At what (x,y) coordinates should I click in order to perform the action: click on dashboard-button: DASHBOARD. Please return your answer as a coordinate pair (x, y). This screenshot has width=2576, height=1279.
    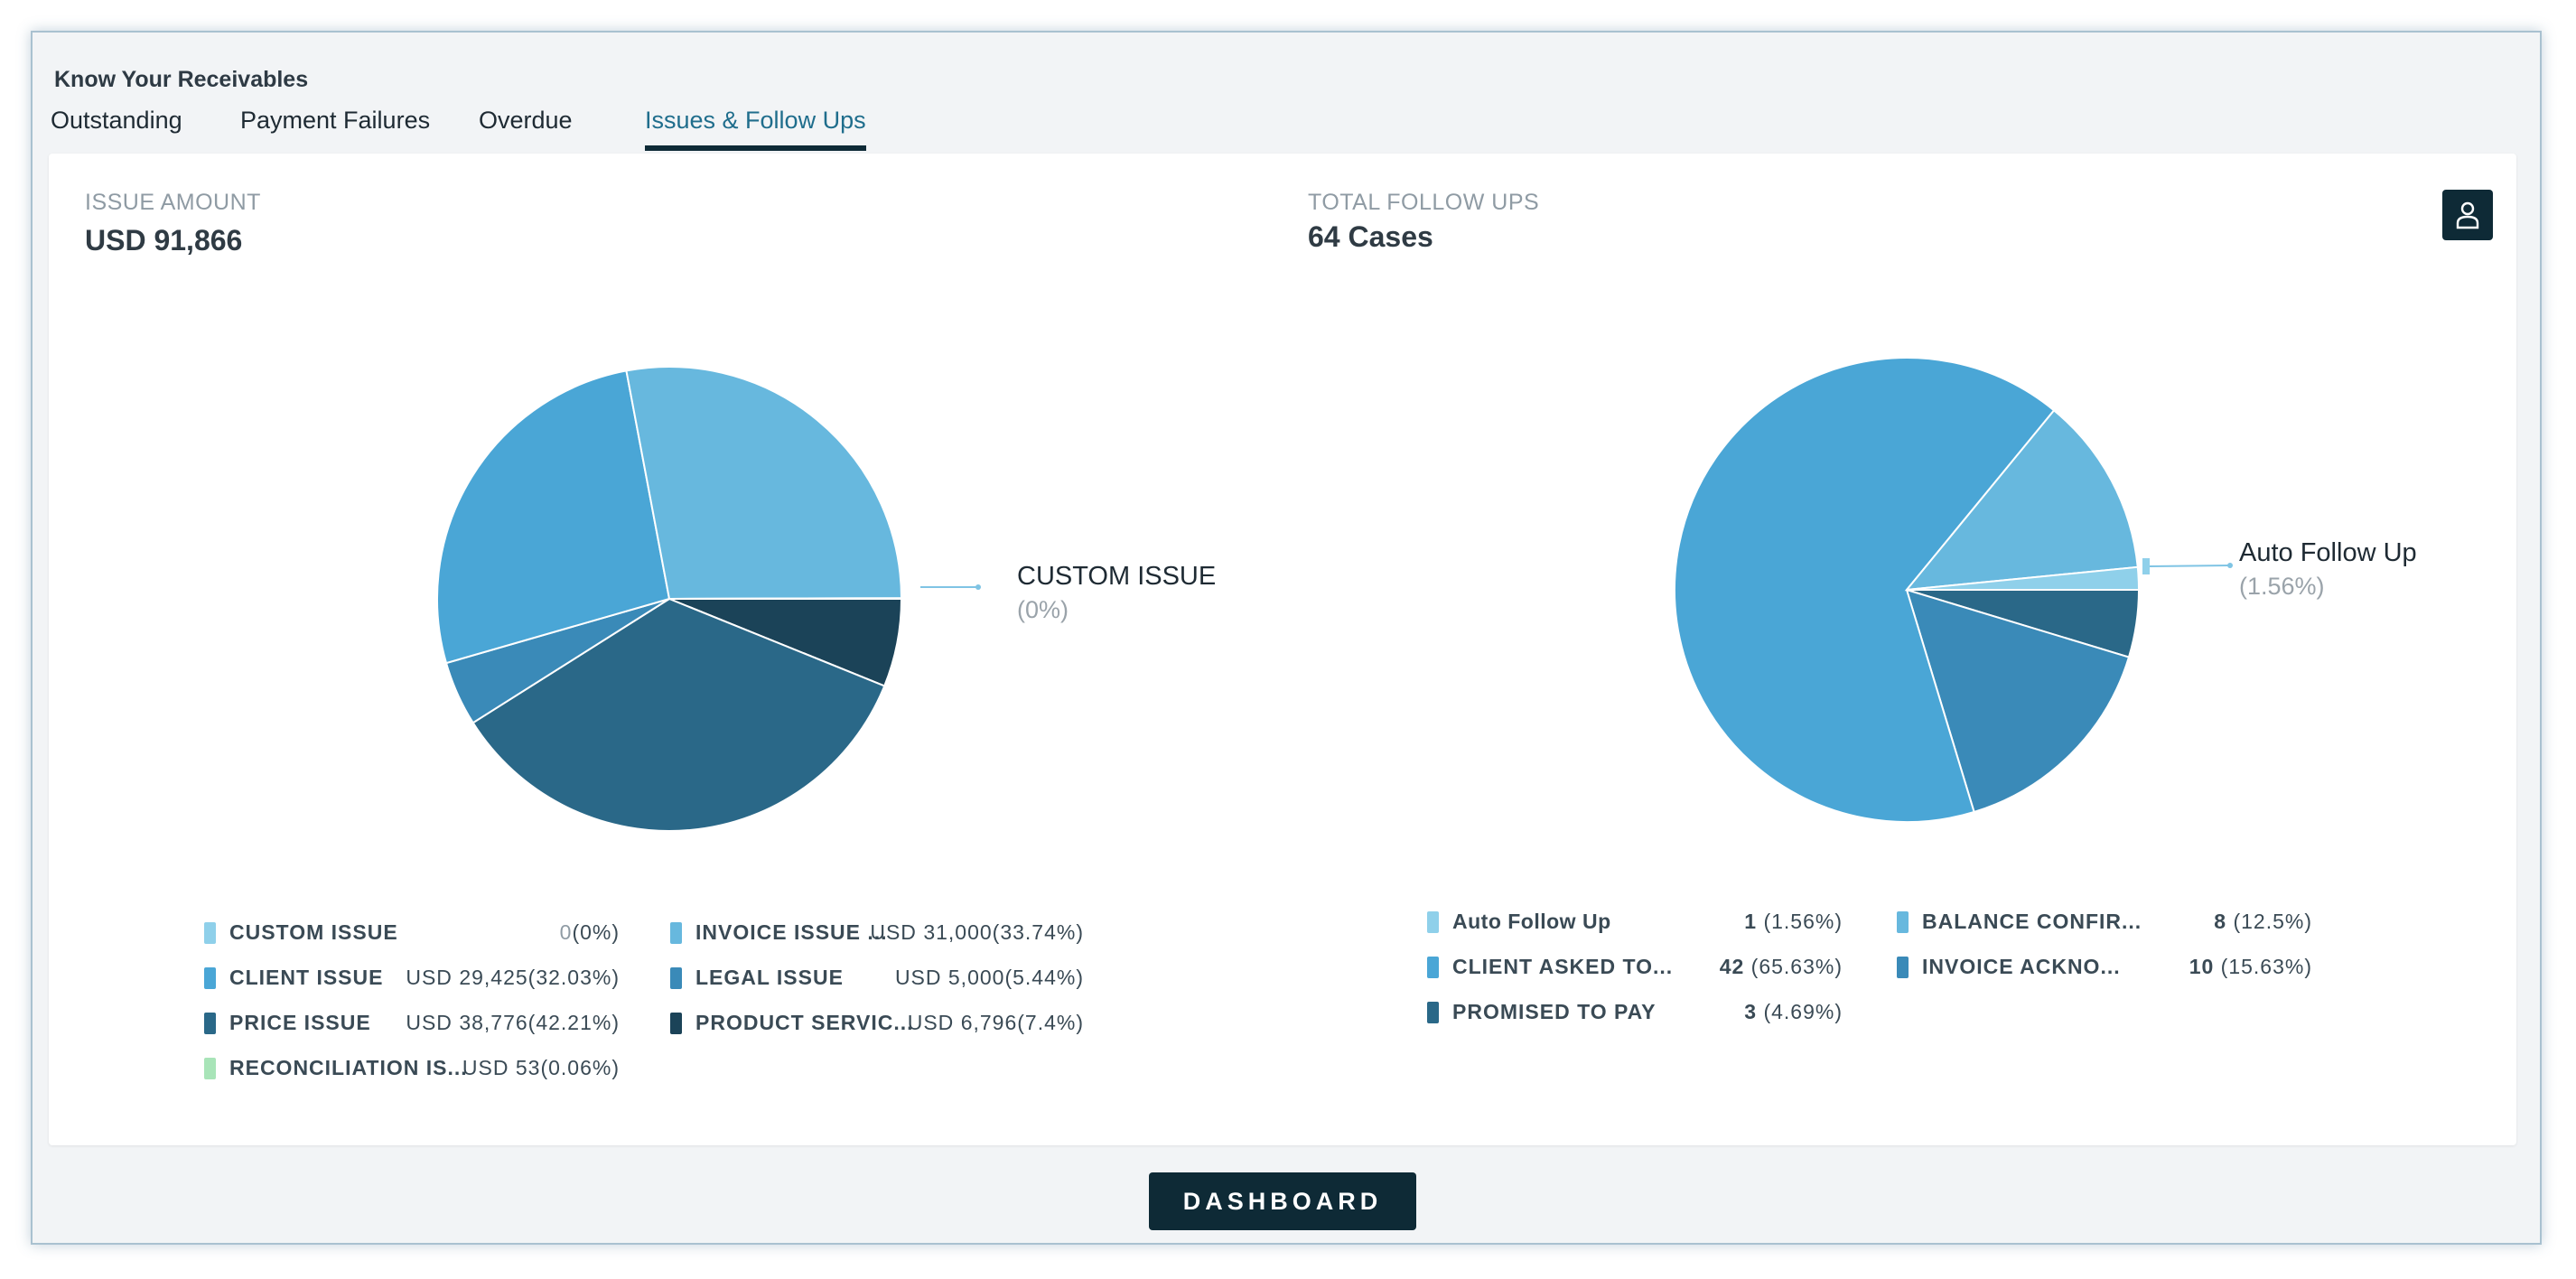
    Looking at the image, I should click on (1282, 1201).